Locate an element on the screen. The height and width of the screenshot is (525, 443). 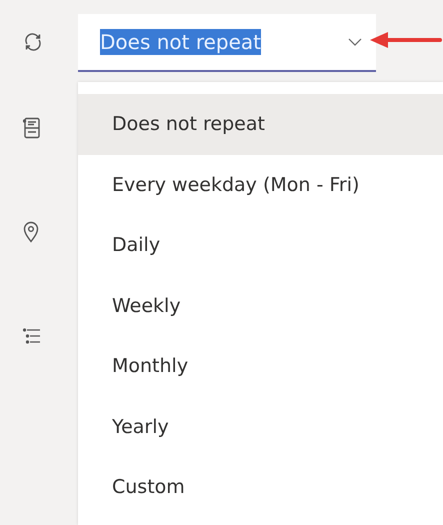
menu-option: Yearly is located at coordinates (260, 426).